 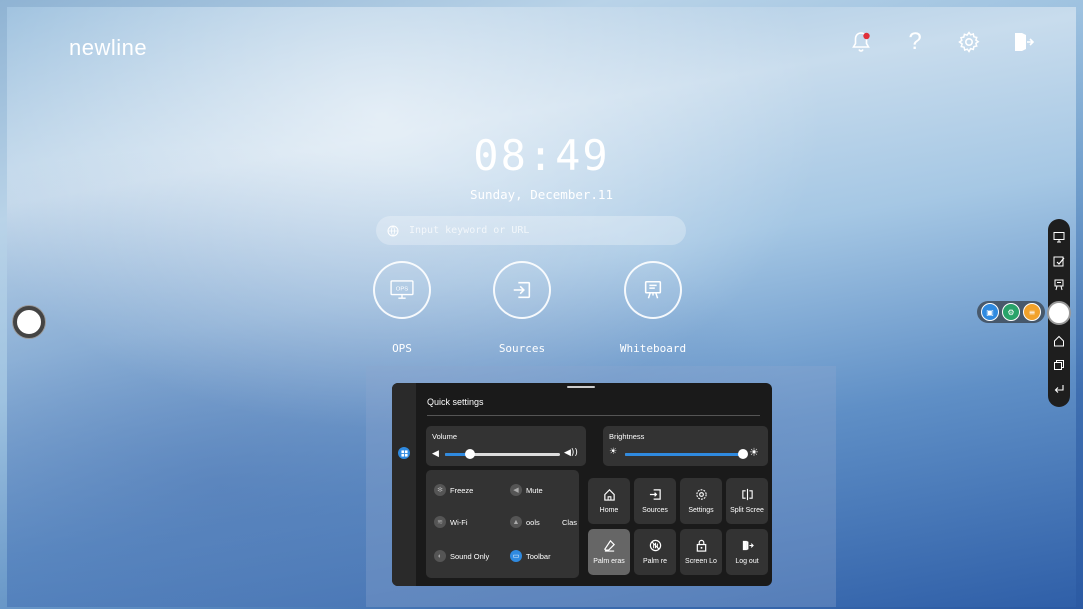 I want to click on logout-icon, so click(x=747, y=546).